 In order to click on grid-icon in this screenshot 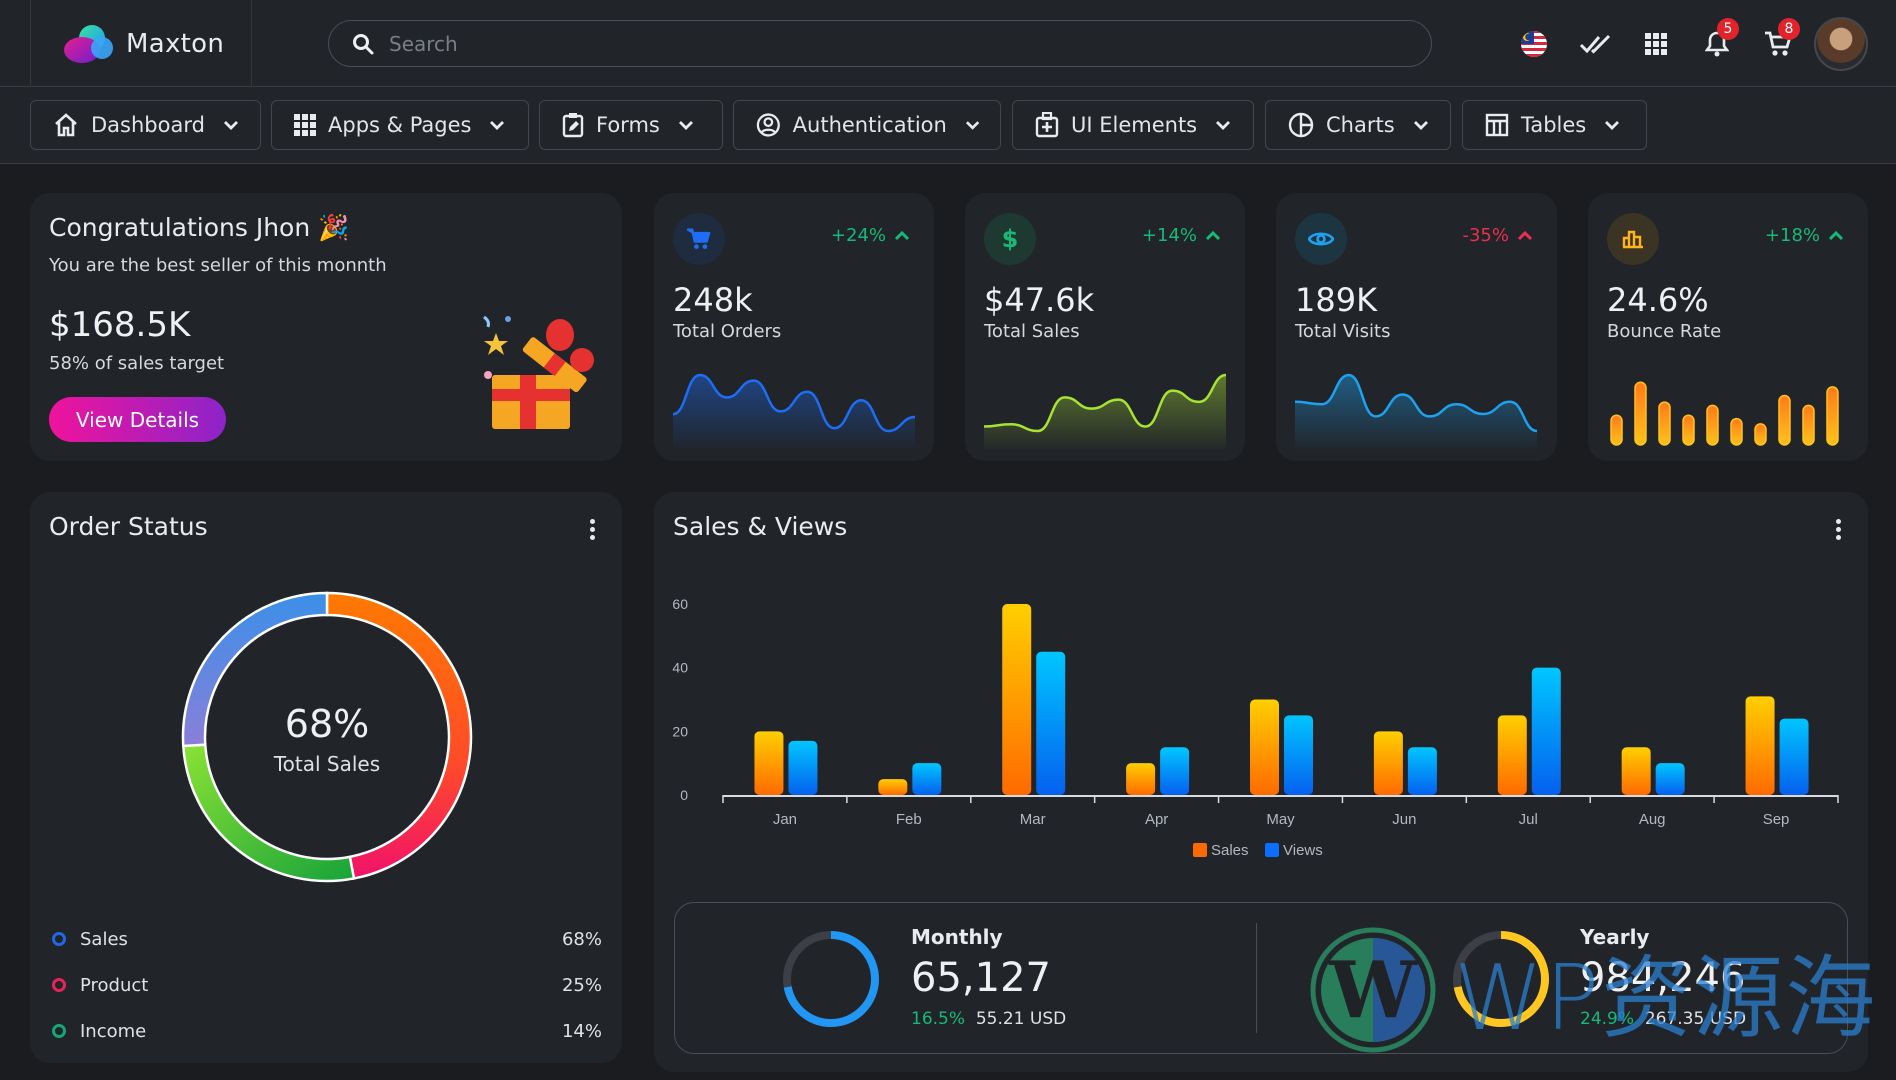, I will do `click(305, 125)`.